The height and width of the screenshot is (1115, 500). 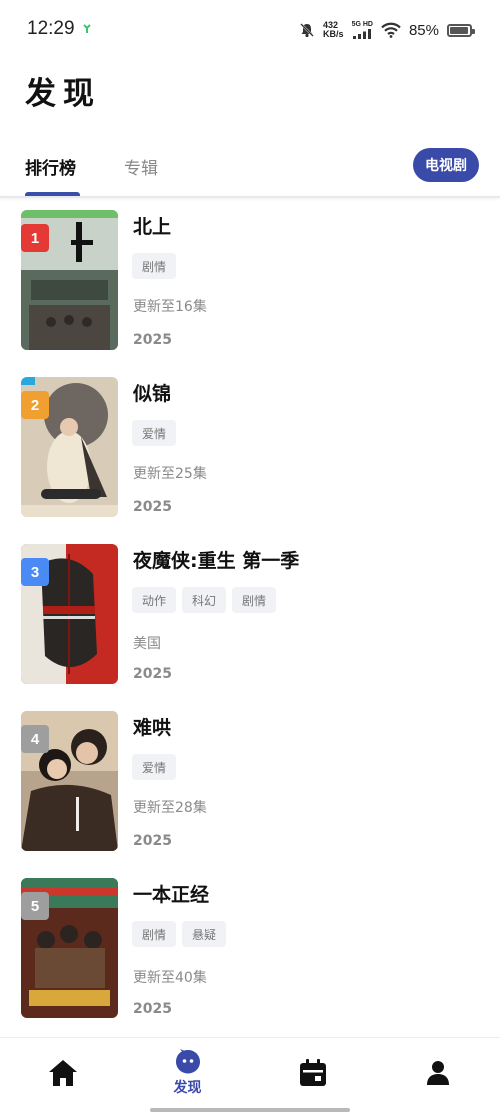 What do you see at coordinates (152, 726) in the screenshot?
I see `item-title: 难哄` at bounding box center [152, 726].